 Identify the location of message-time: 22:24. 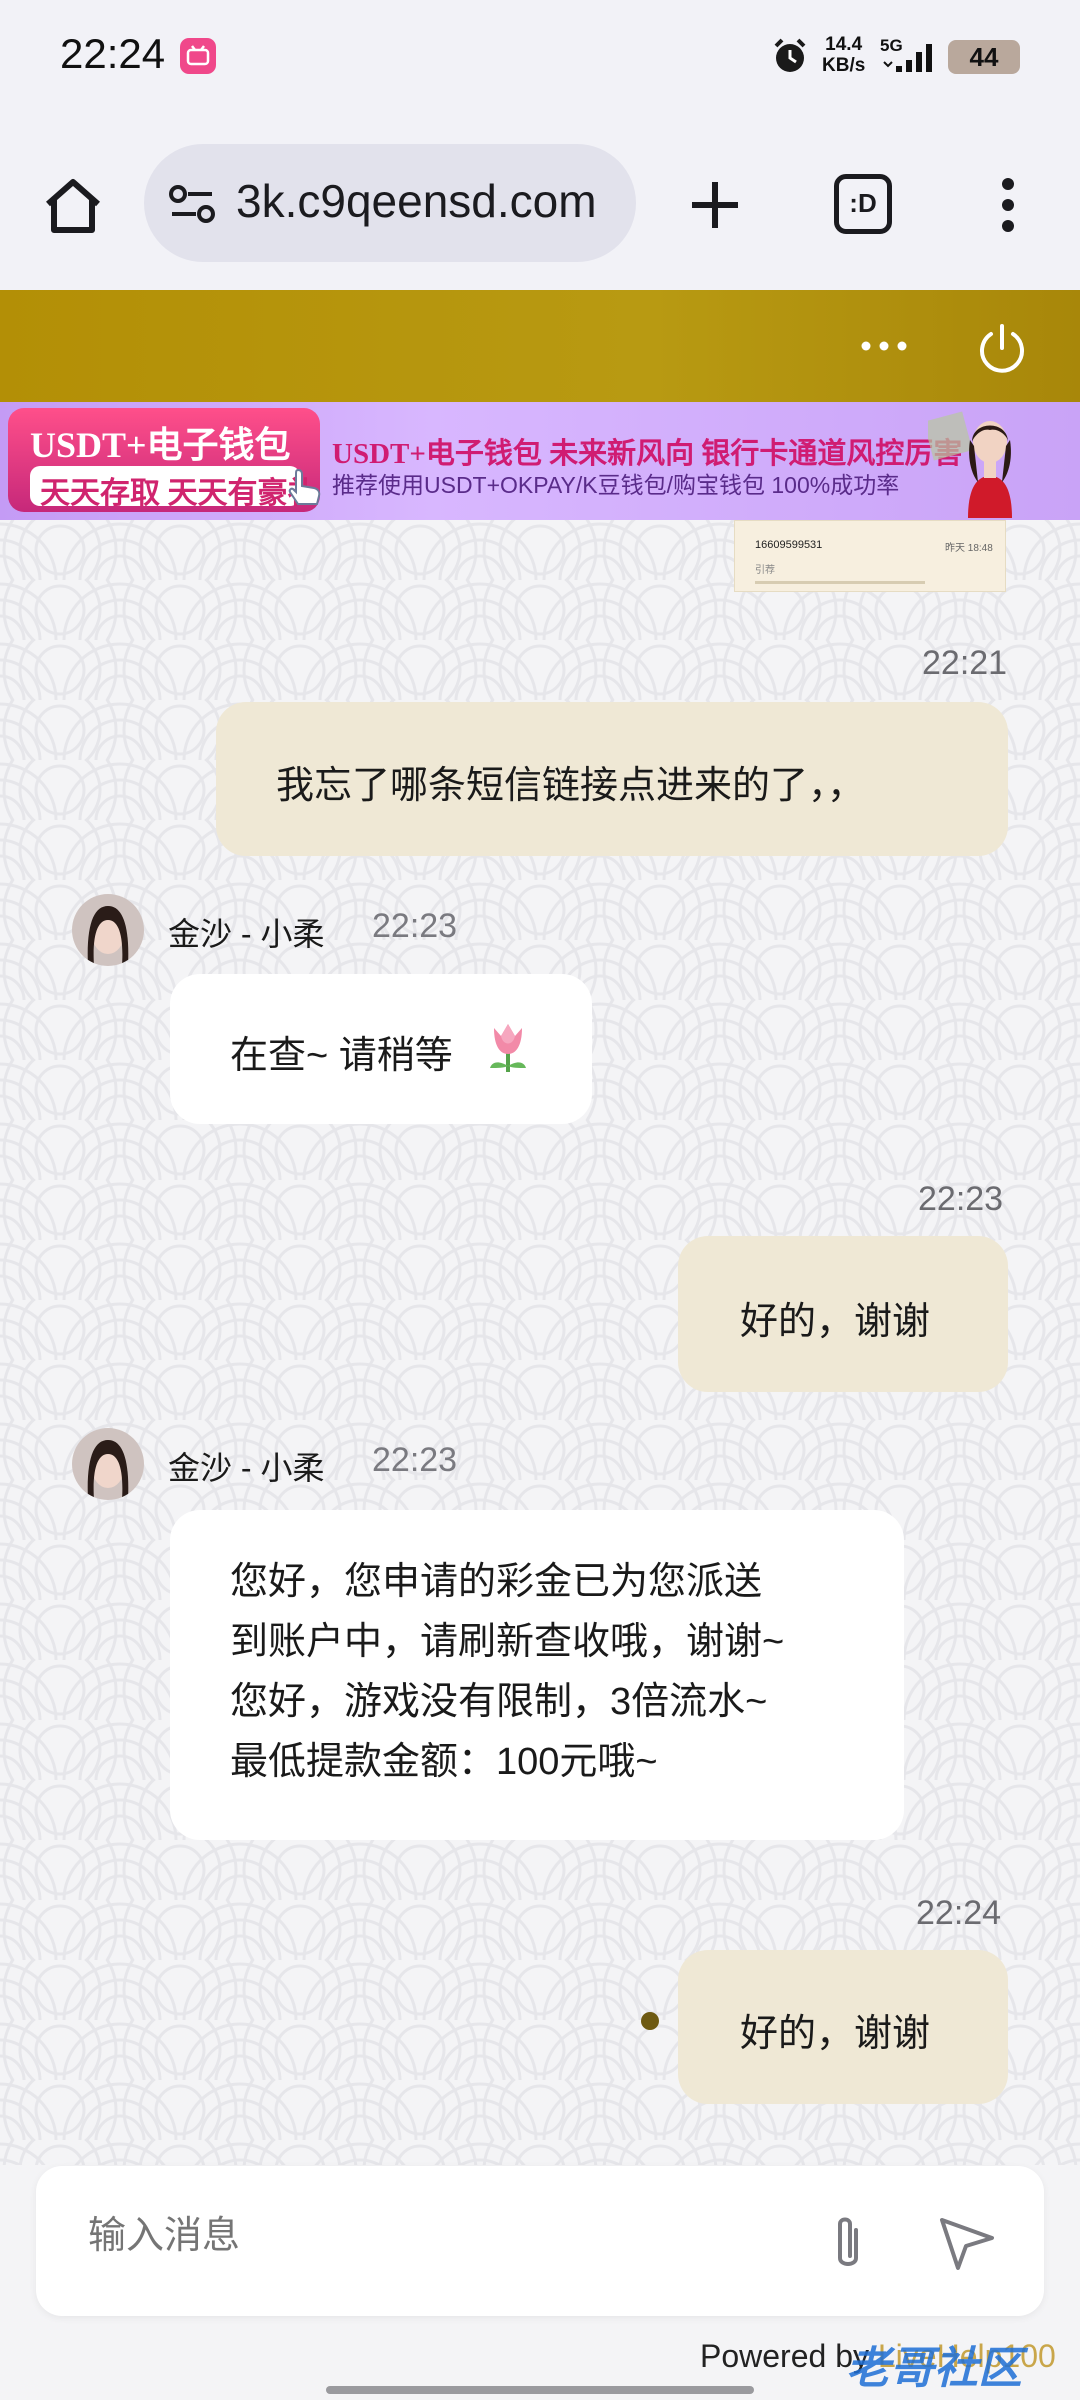
(959, 1913).